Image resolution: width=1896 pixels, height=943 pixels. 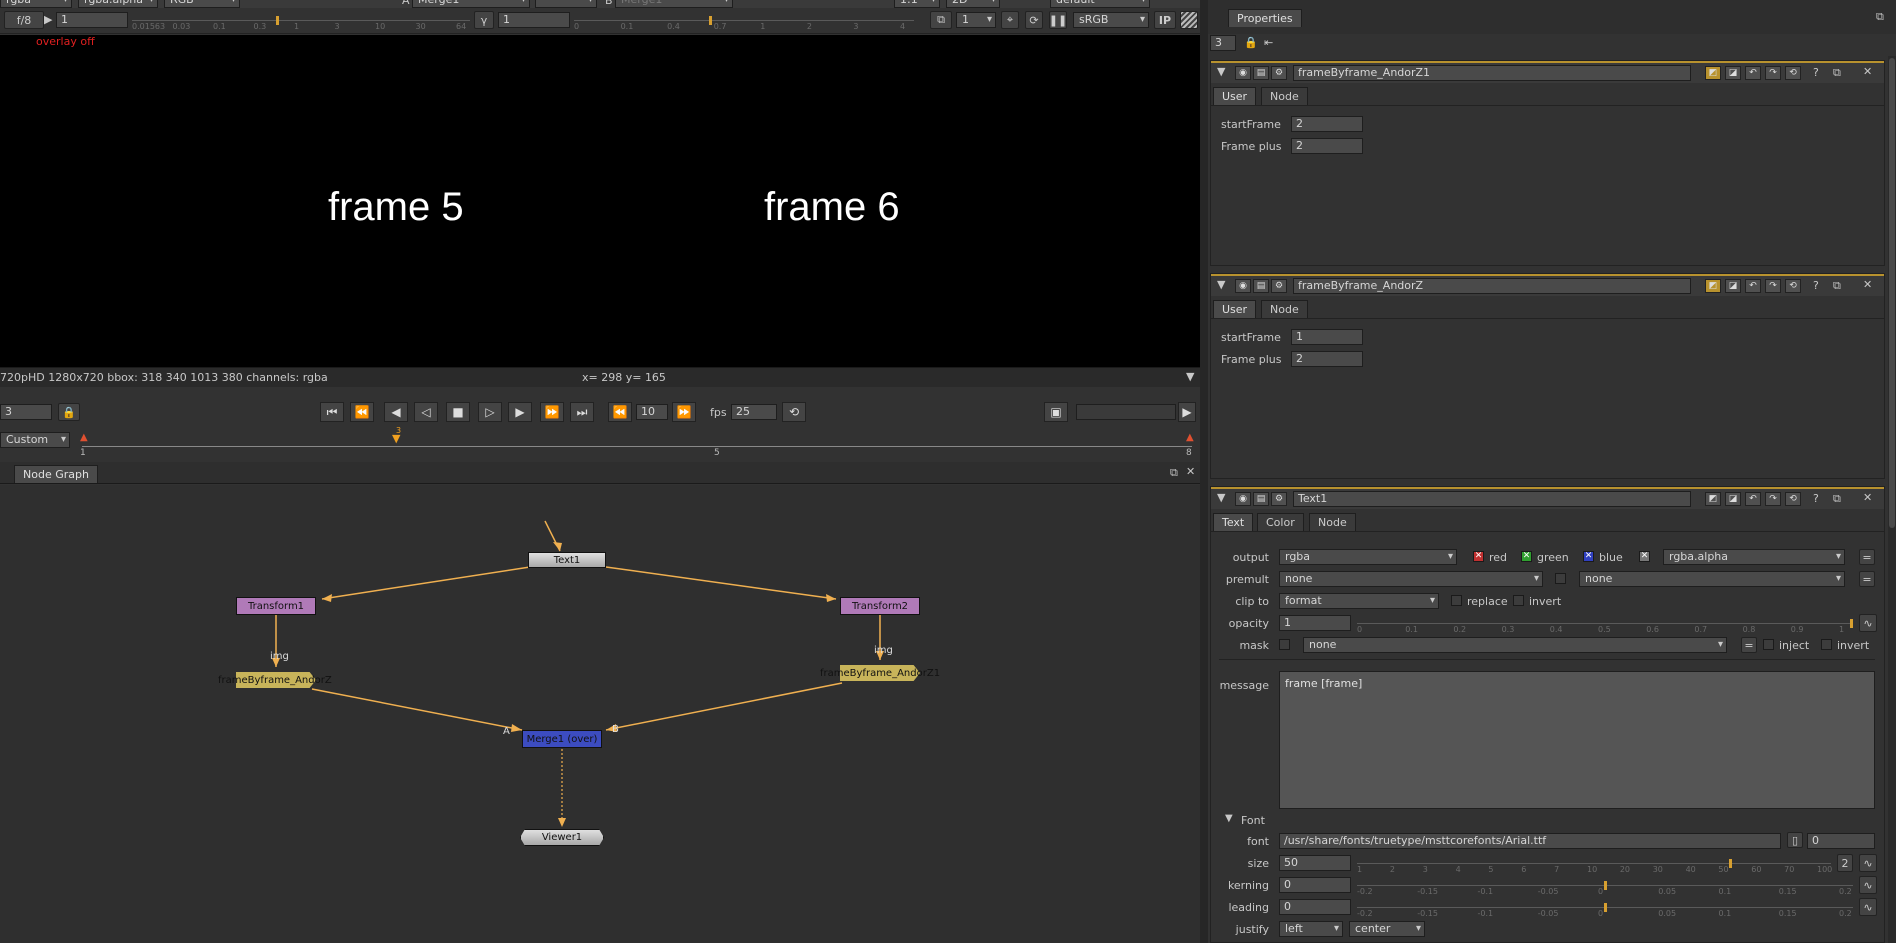 I want to click on gamma-slider: 0 0.1 0.4 0.7 1 2 3 4, so click(x=744, y=25).